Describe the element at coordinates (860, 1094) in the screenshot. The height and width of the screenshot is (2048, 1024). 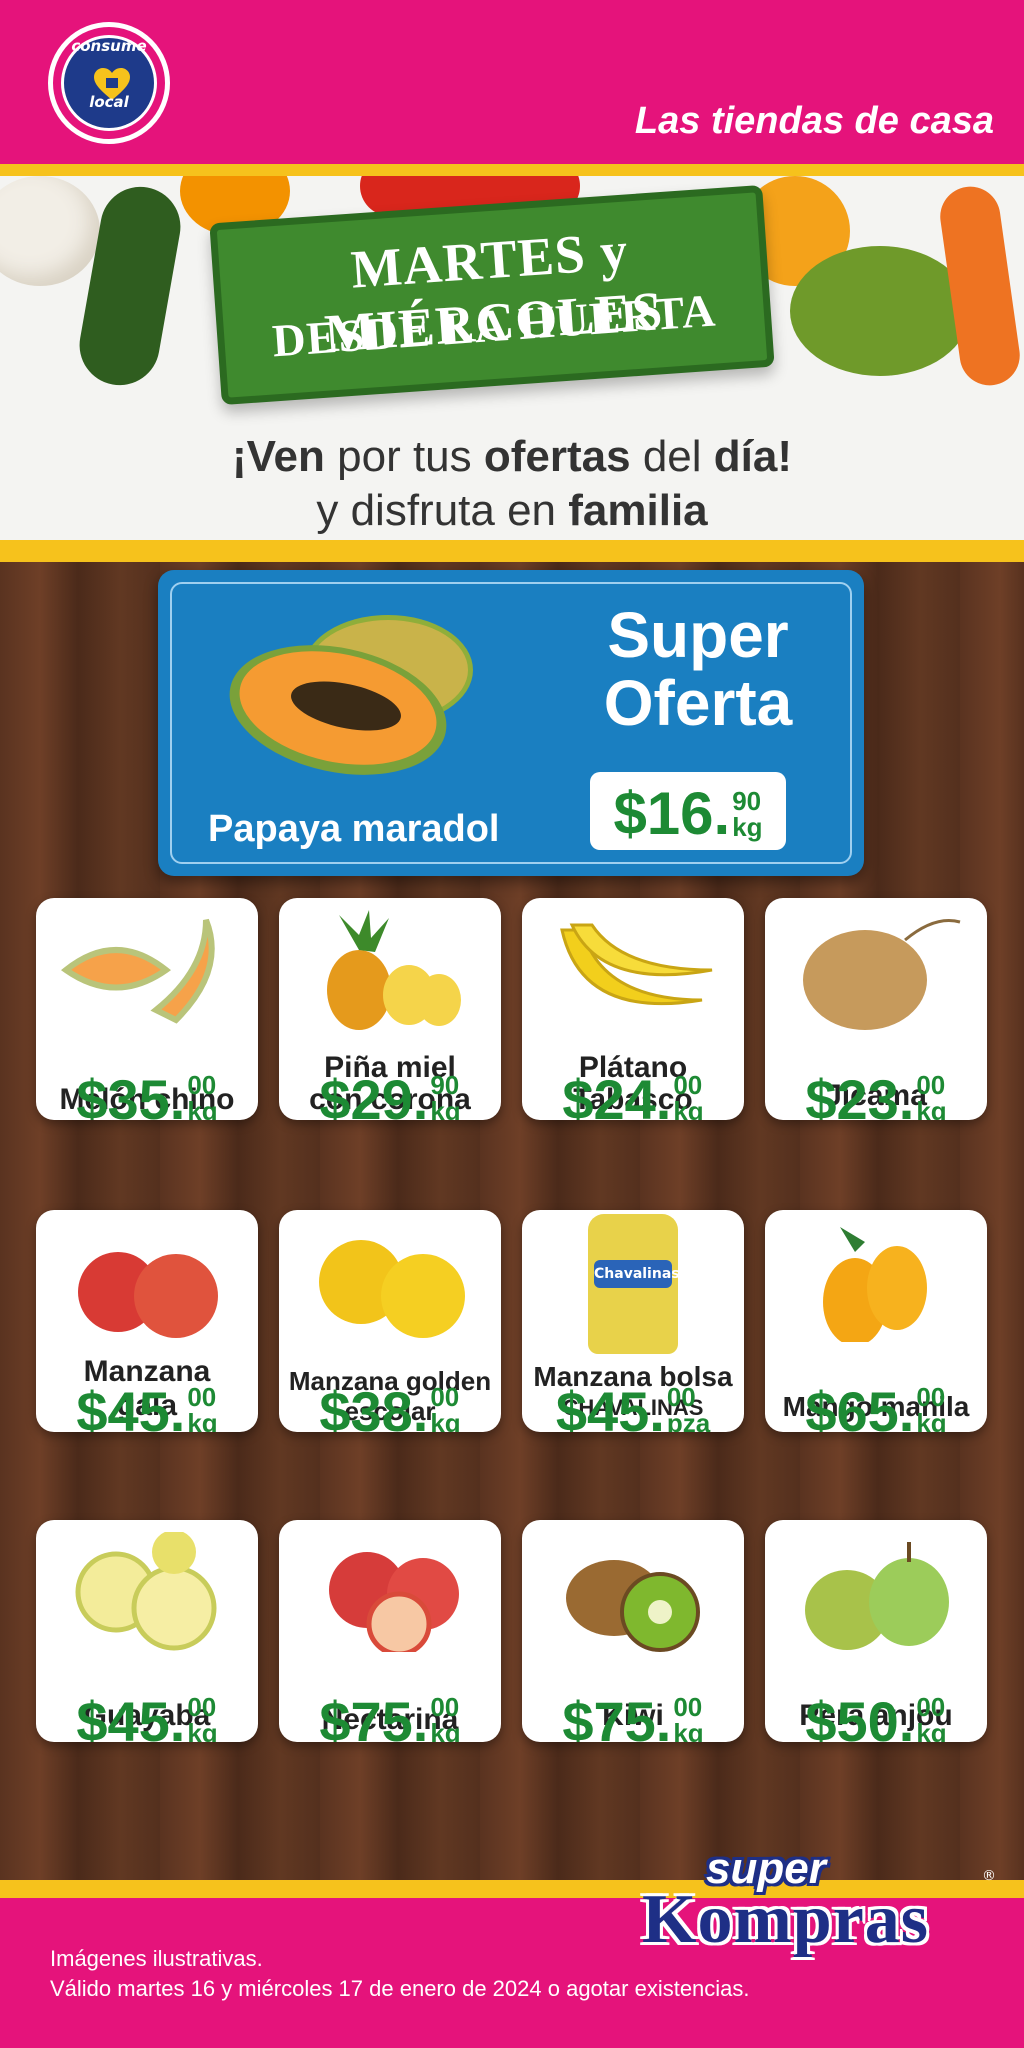
I see `price-main: $23.` at that location.